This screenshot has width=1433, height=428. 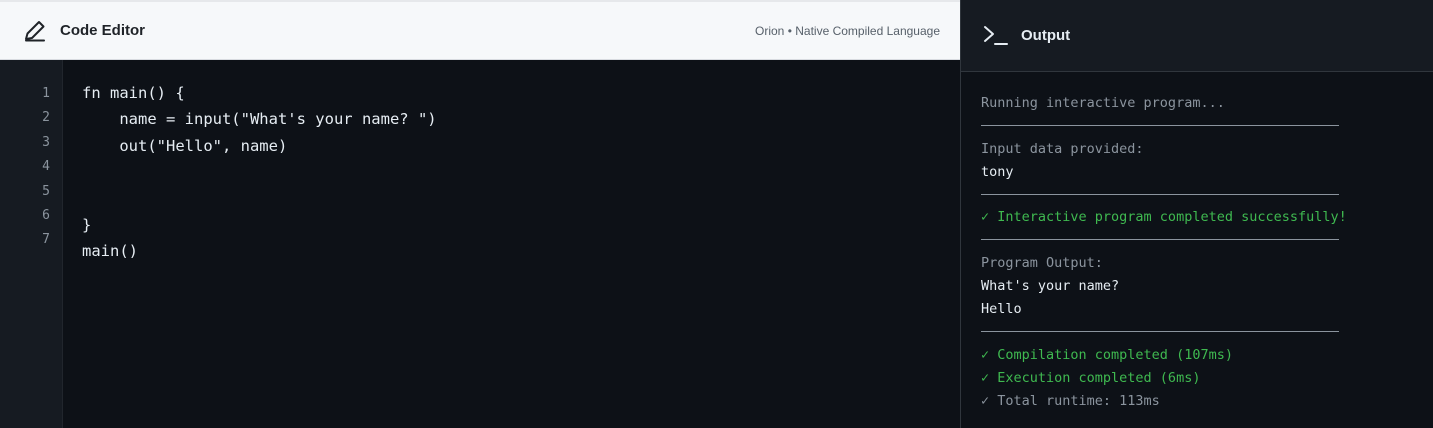 I want to click on code-line: main(), so click(x=521, y=251).